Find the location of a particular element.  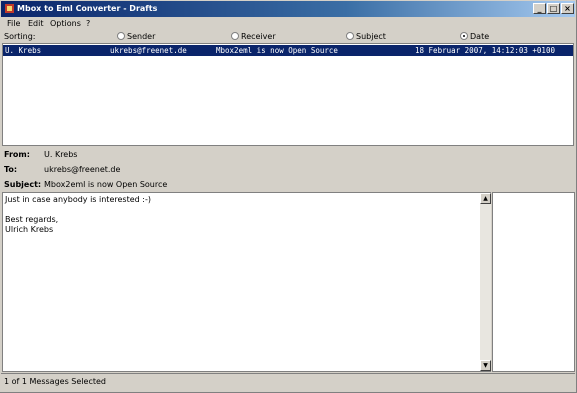

status-bar: 1 of 1 Messages Selected is located at coordinates (288, 380).